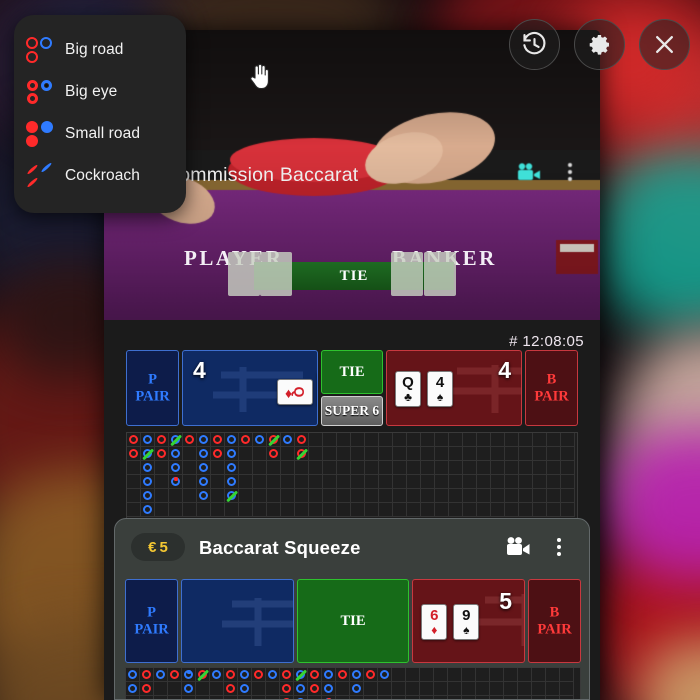 This screenshot has height=700, width=700. What do you see at coordinates (599, 44) in the screenshot?
I see `settings-button` at bounding box center [599, 44].